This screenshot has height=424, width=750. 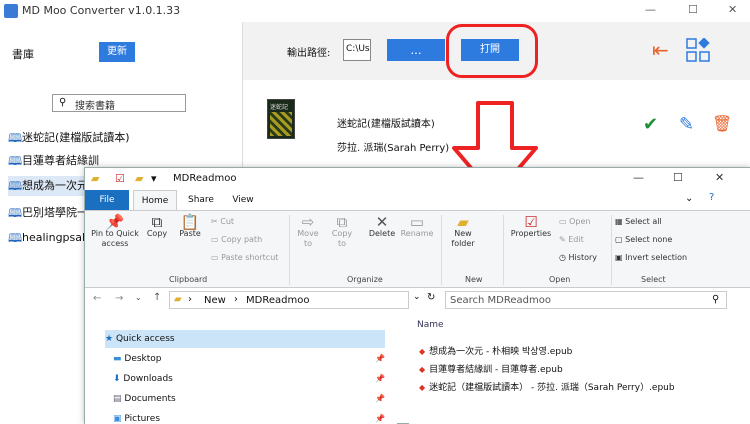 What do you see at coordinates (547, 388) in the screenshot?
I see `file-row: ◆ 迷蛇記（建檔版試讀本） - 莎拉. 派瑞（Sarah Perry）.epub` at bounding box center [547, 388].